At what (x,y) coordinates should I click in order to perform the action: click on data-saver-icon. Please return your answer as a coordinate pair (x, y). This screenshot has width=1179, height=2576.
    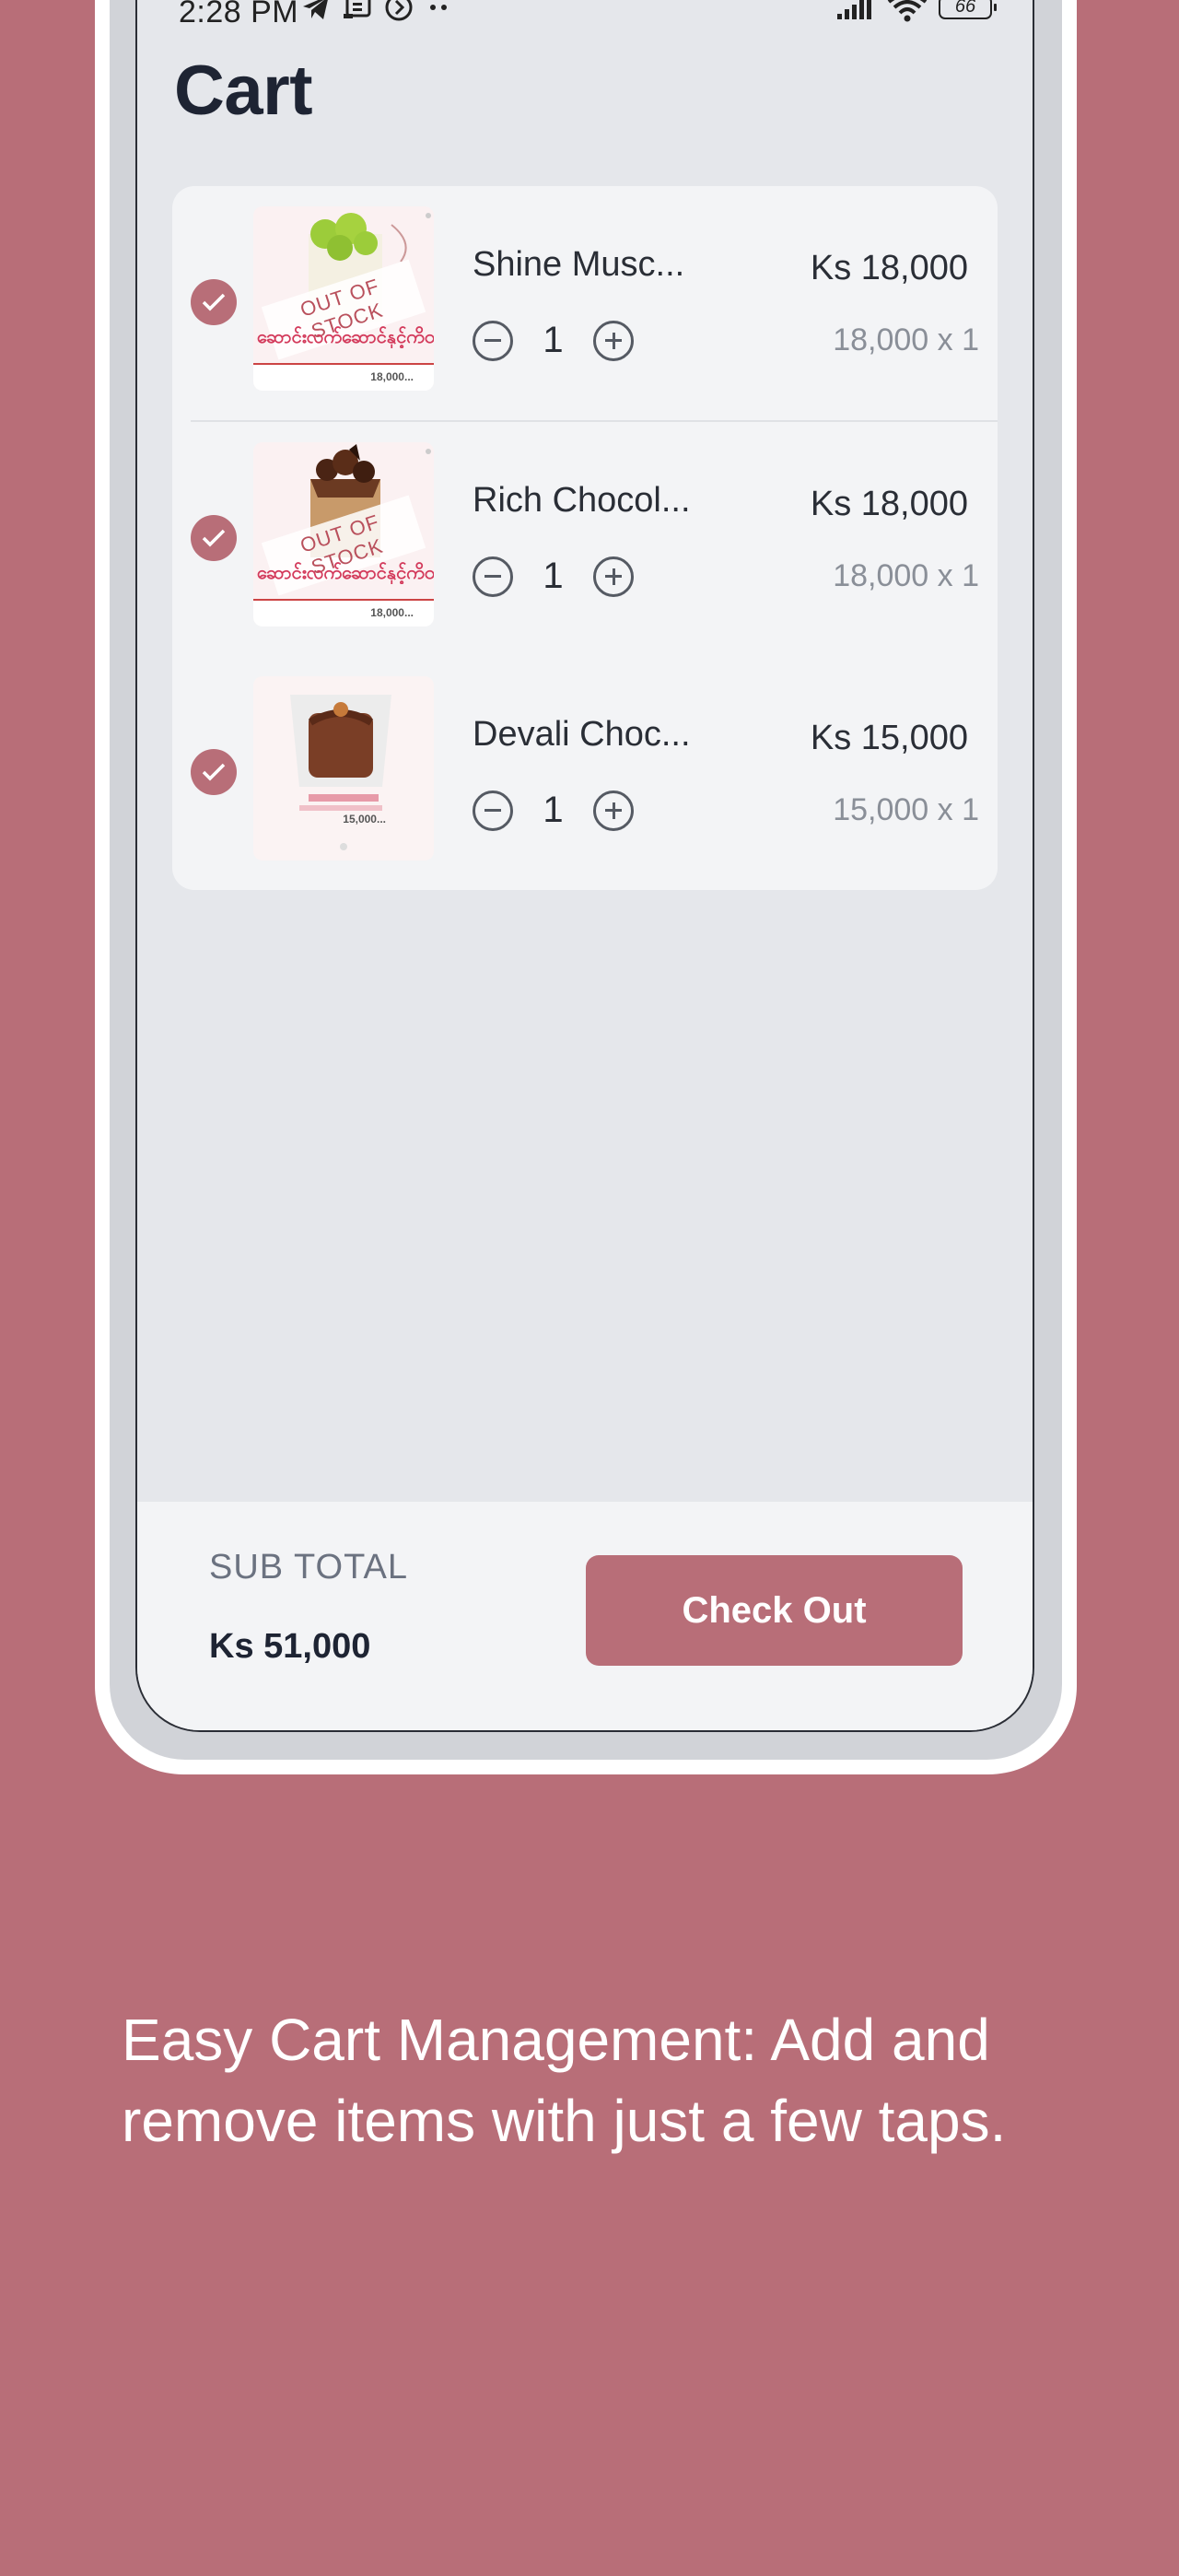
    Looking at the image, I should click on (399, 10).